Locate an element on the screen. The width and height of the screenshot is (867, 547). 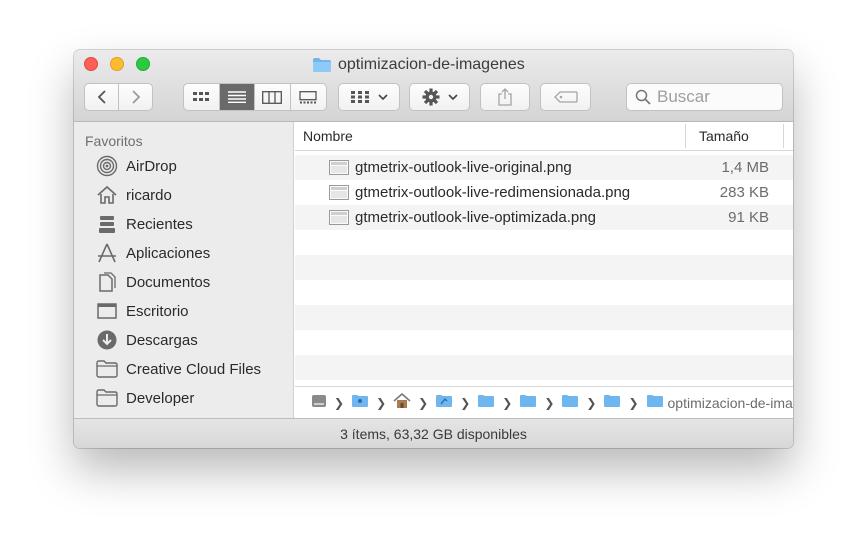
minimize-window-button is located at coordinates (117, 64).